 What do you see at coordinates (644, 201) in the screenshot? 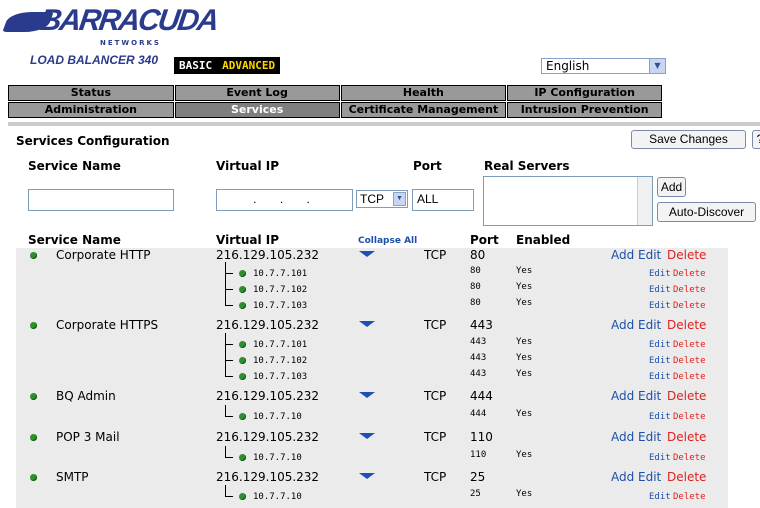
I see `scrollbar` at bounding box center [644, 201].